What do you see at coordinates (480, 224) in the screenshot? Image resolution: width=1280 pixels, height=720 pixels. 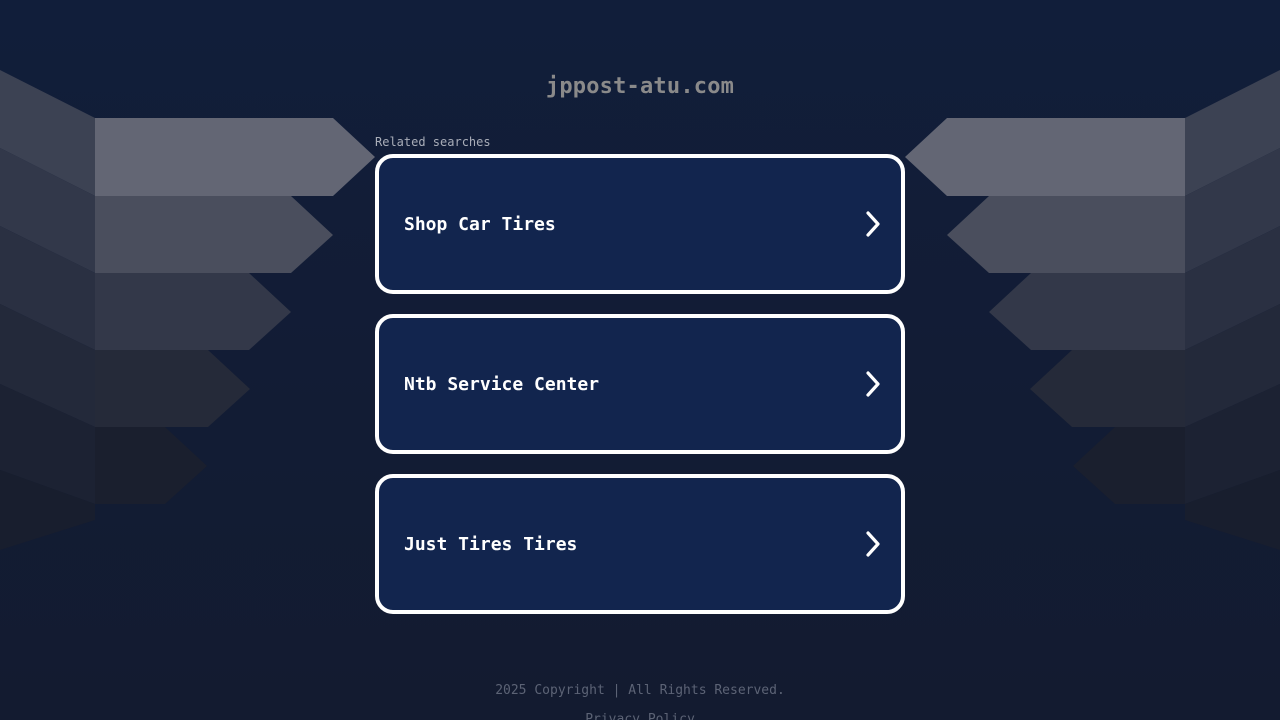 I see `related-search-label: Shop Car Tires` at bounding box center [480, 224].